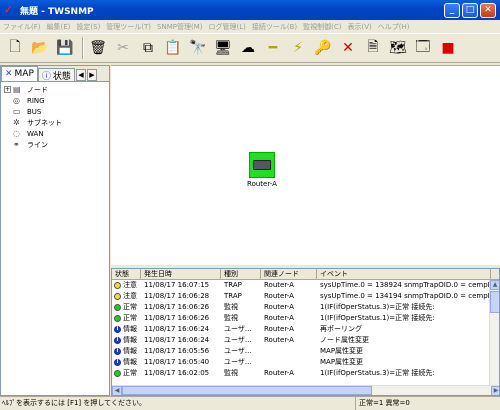  What do you see at coordinates (22, 27) in the screenshot?
I see `menu-file: ファイル(F)` at bounding box center [22, 27].